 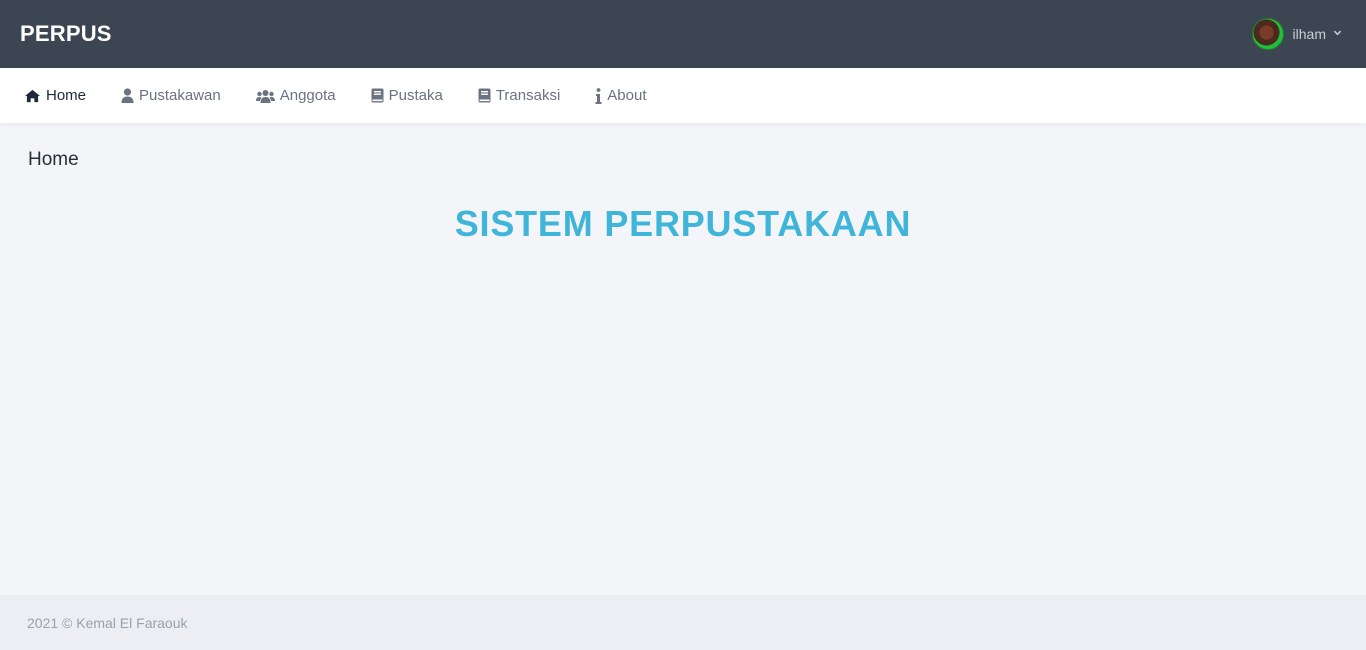 What do you see at coordinates (683, 223) in the screenshot?
I see `hero-title: SISTEM PERPUSTAKAAN` at bounding box center [683, 223].